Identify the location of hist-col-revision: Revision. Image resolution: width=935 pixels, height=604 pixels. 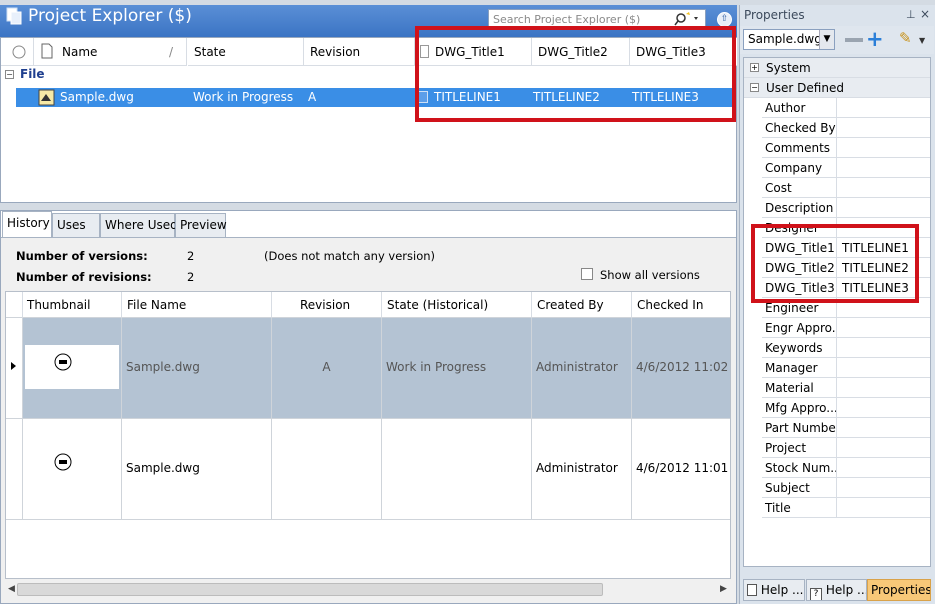
(327, 305).